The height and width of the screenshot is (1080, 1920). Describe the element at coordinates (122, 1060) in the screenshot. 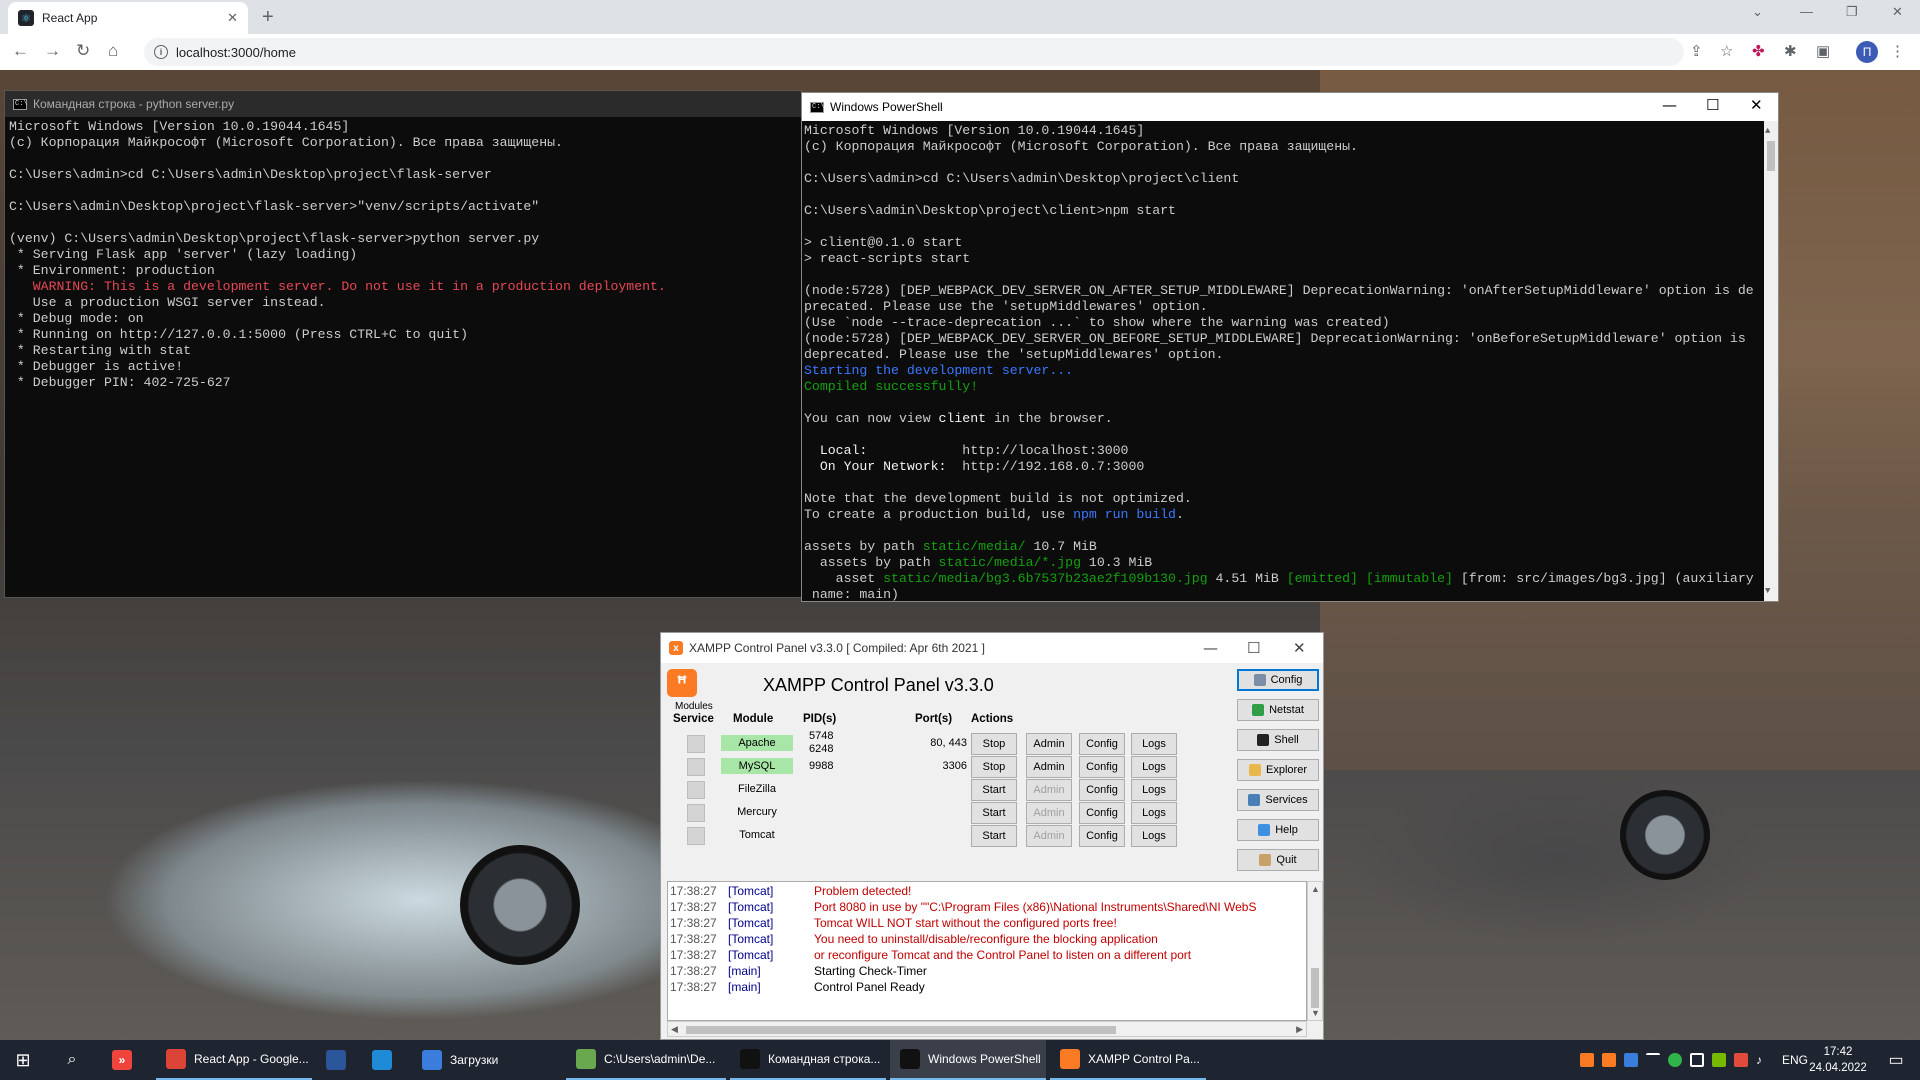

I see `anydesk-icon: »` at that location.